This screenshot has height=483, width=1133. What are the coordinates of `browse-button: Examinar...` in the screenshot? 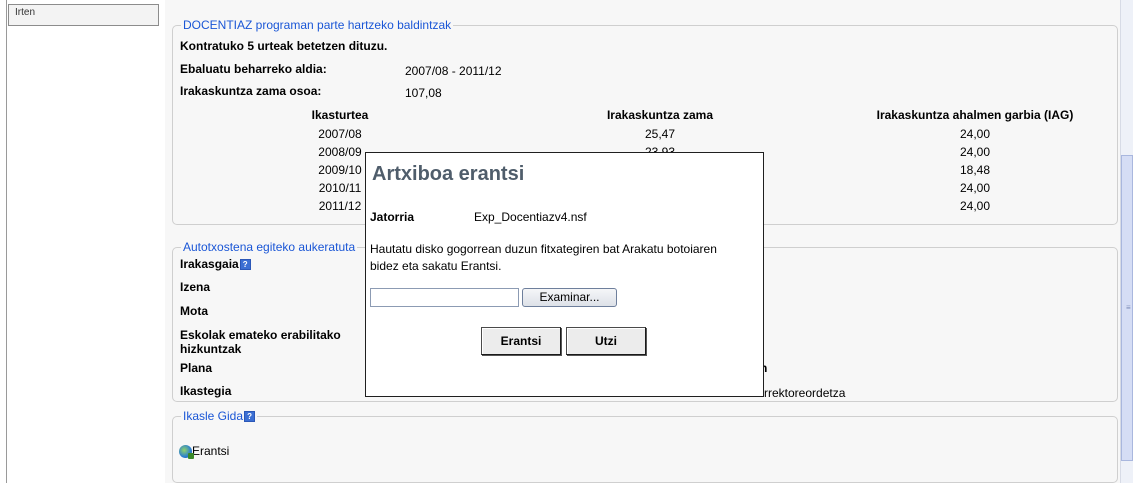 It's located at (569, 297).